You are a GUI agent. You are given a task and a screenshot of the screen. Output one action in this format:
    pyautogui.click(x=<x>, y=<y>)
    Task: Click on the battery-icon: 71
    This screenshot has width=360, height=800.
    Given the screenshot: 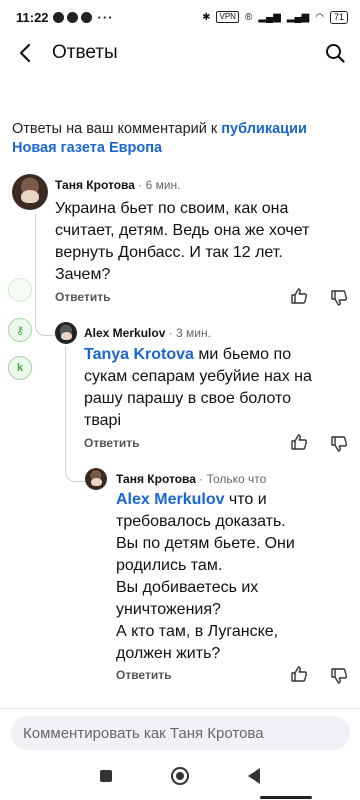 What is the action you would take?
    pyautogui.click(x=338, y=17)
    